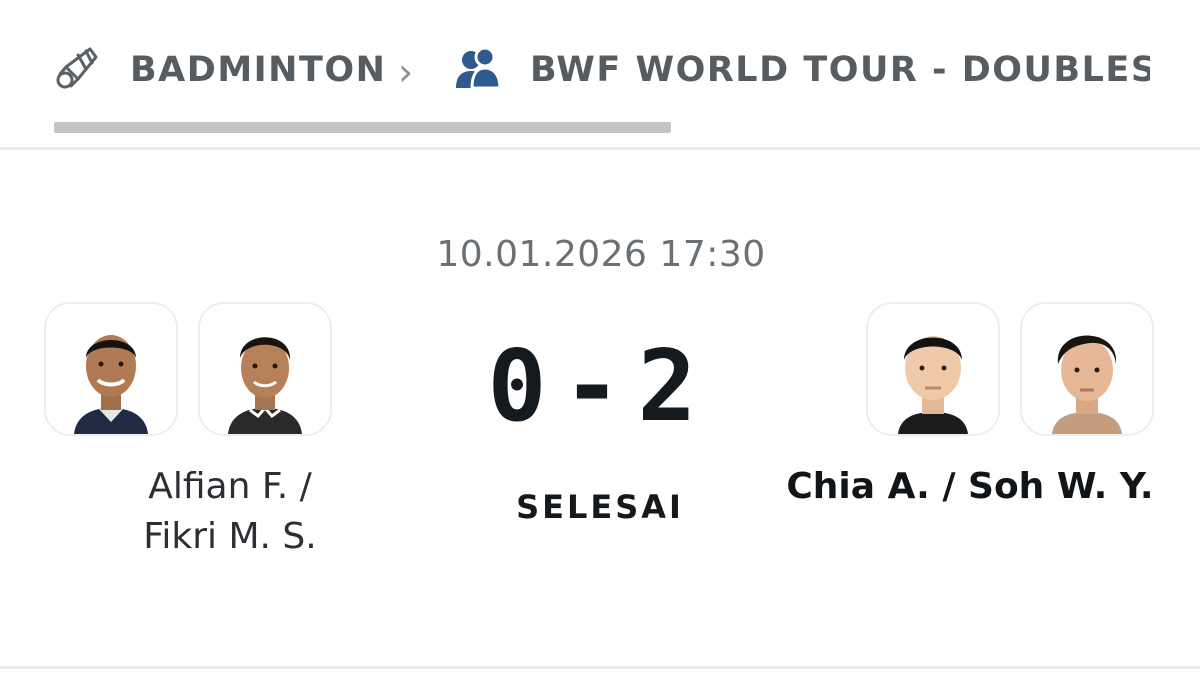  I want to click on chevron-right-icon: ›, so click(406, 72).